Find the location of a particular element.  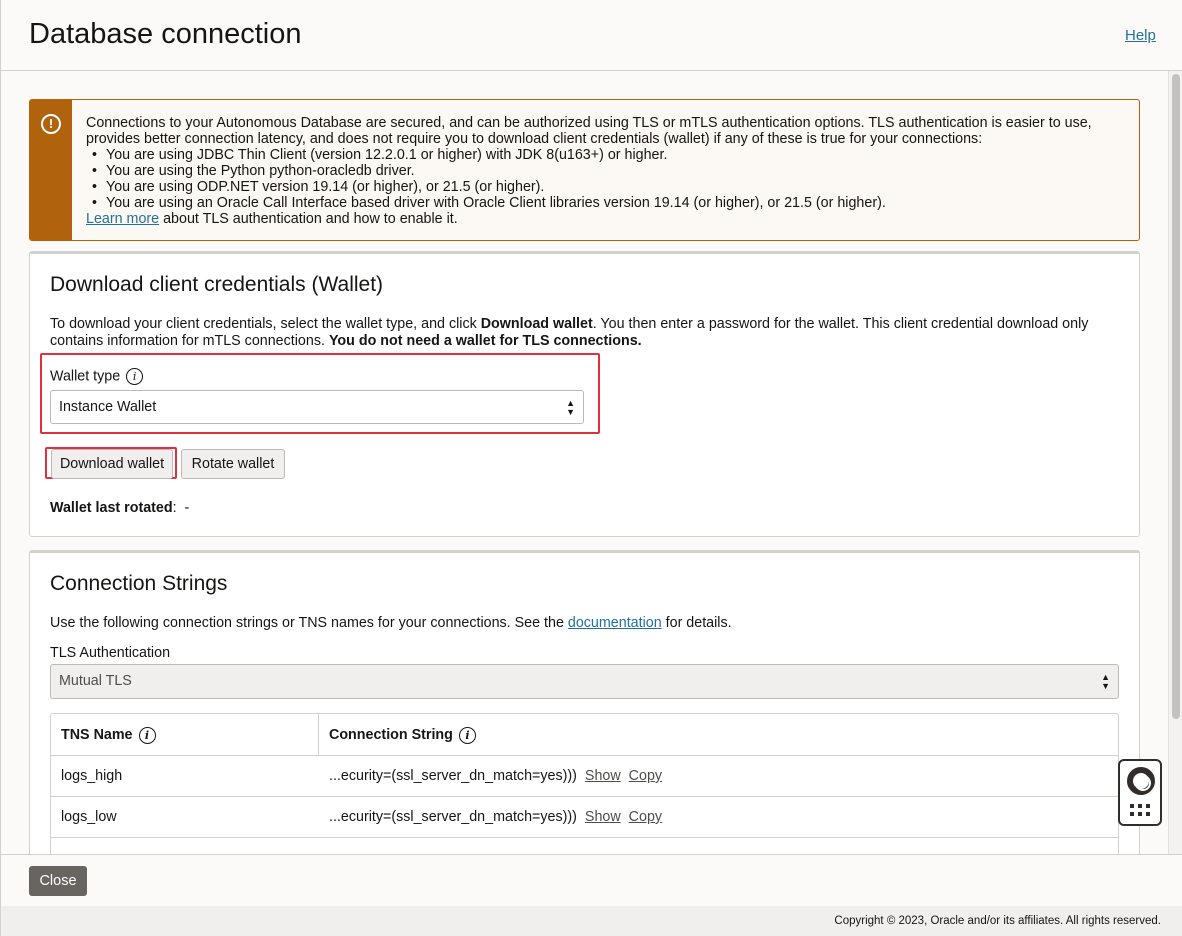

documentation-link: documentation is located at coordinates (615, 623).